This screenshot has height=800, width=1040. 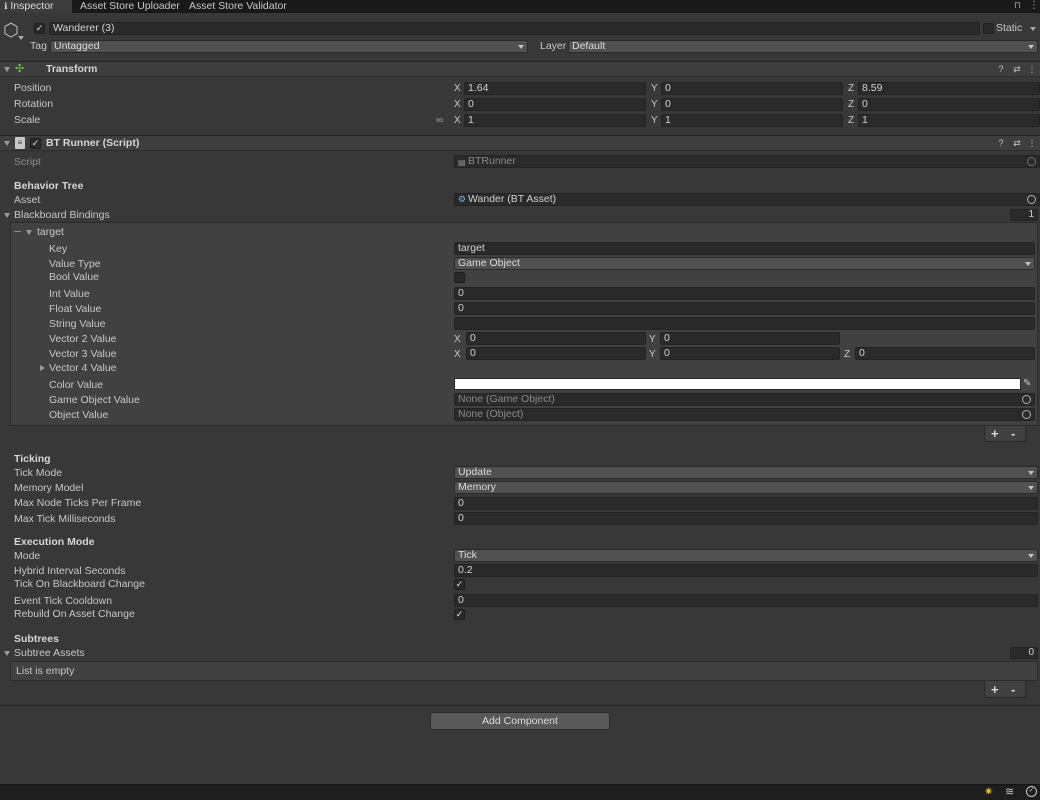 What do you see at coordinates (1013, 434) in the screenshot?
I see `blackboard-remove-button: -` at bounding box center [1013, 434].